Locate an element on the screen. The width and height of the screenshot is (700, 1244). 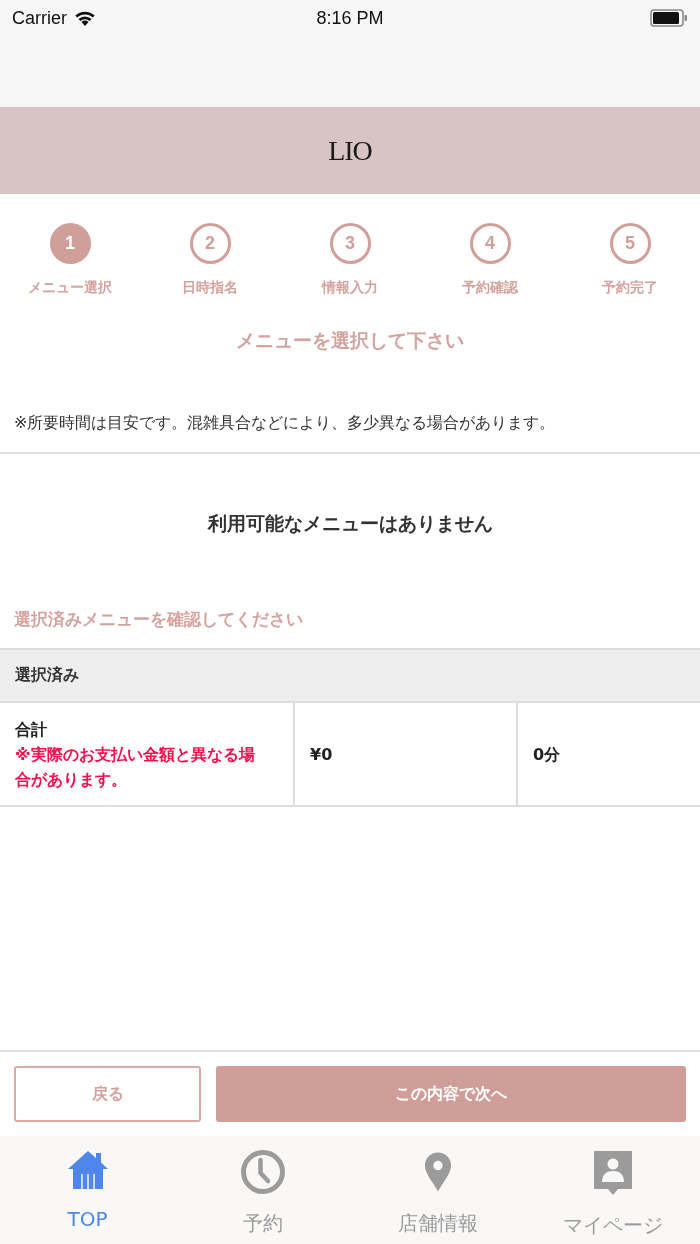
tab-item: TOP is located at coordinates (87, 1190).